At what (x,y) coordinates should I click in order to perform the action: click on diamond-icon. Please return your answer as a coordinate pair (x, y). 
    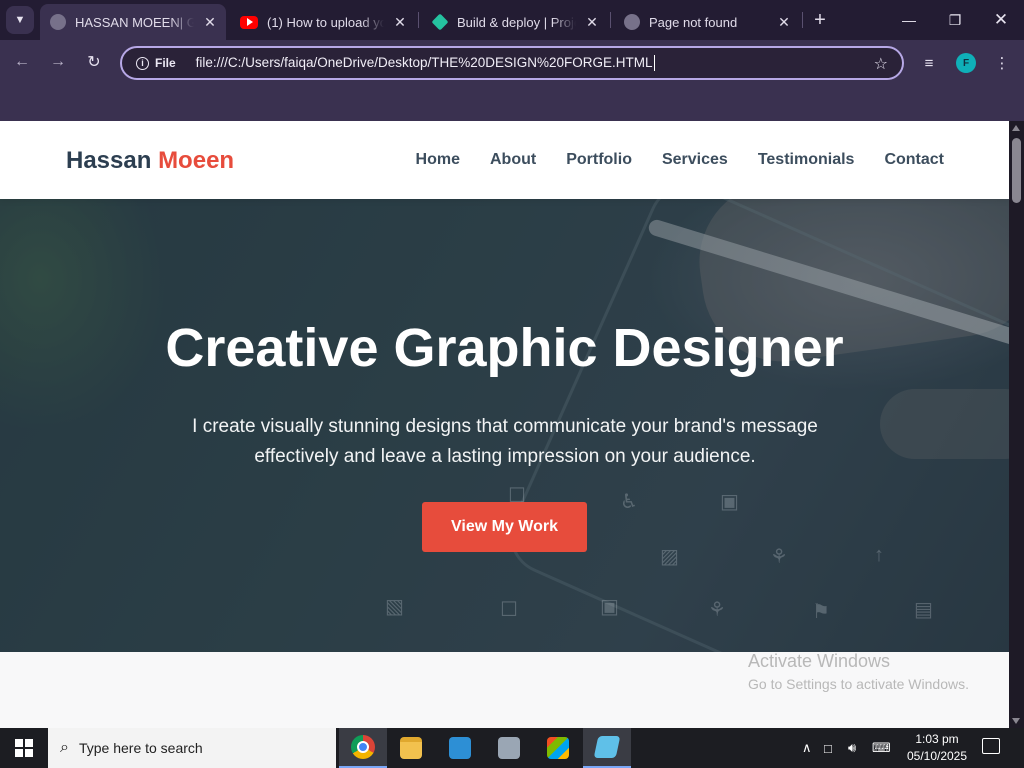
    Looking at the image, I should click on (440, 22).